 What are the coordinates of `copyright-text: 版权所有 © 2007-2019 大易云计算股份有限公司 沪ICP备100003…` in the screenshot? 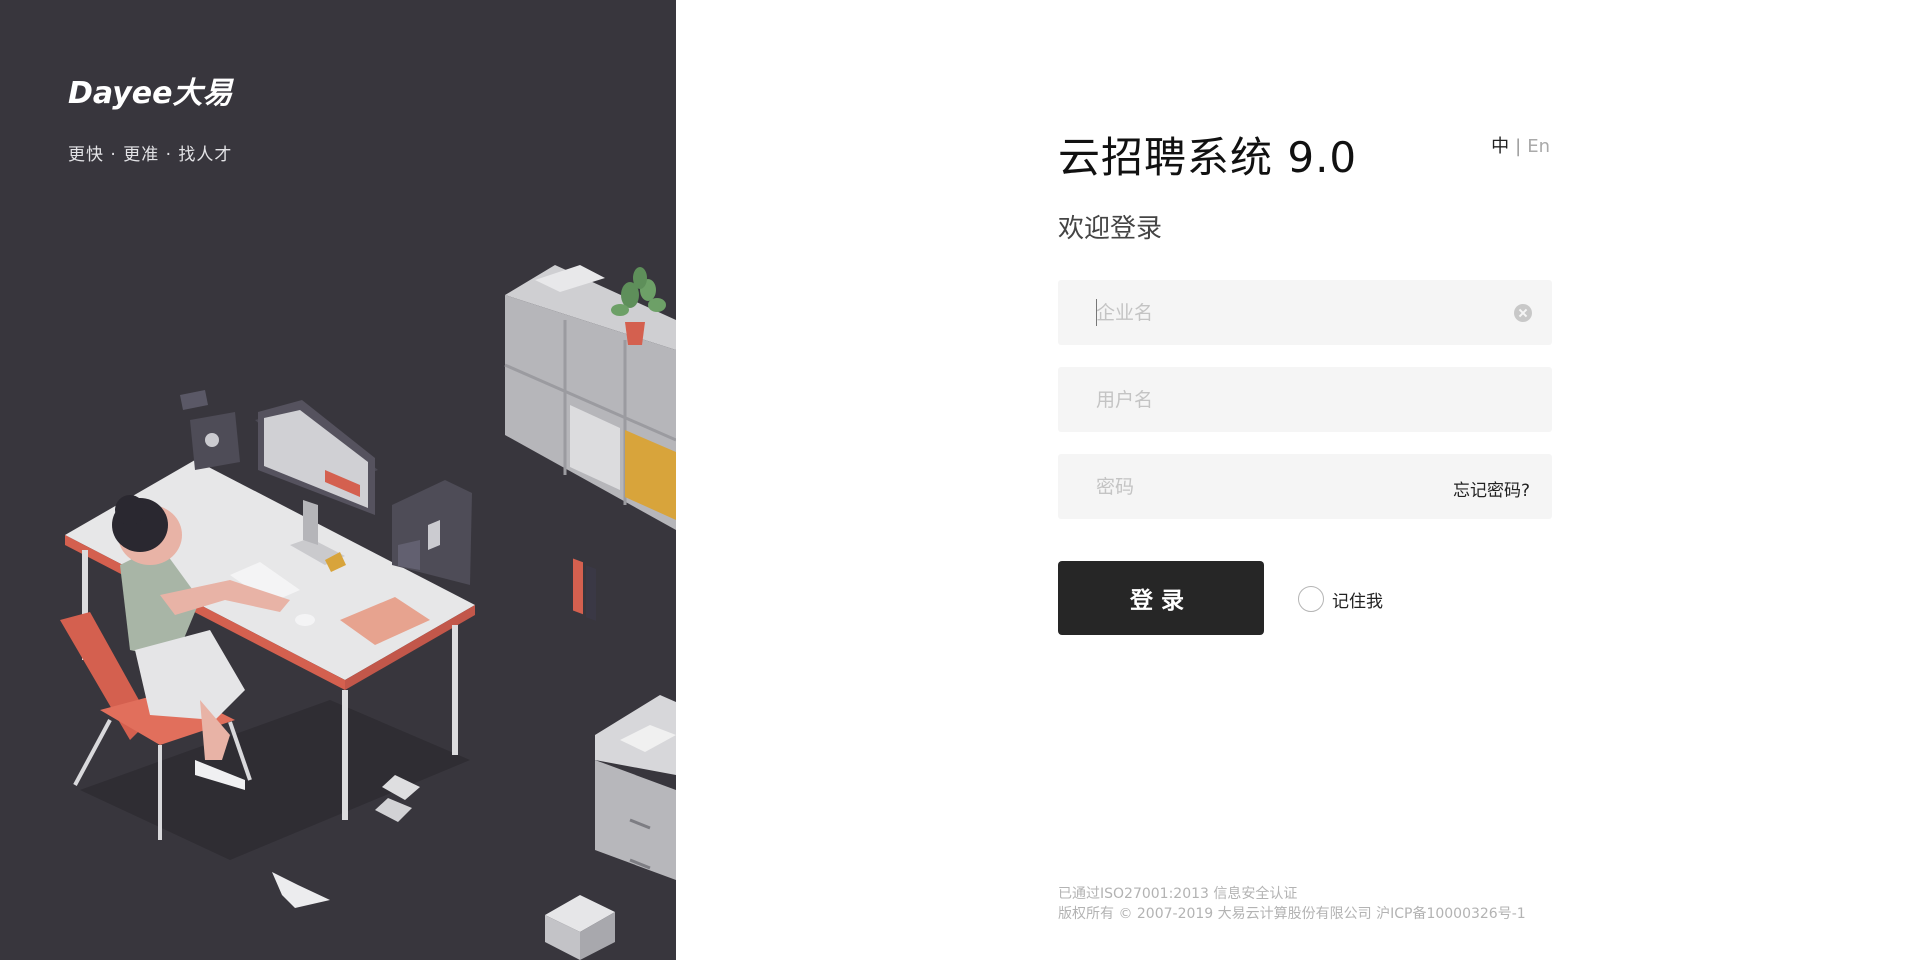 It's located at (1292, 914).